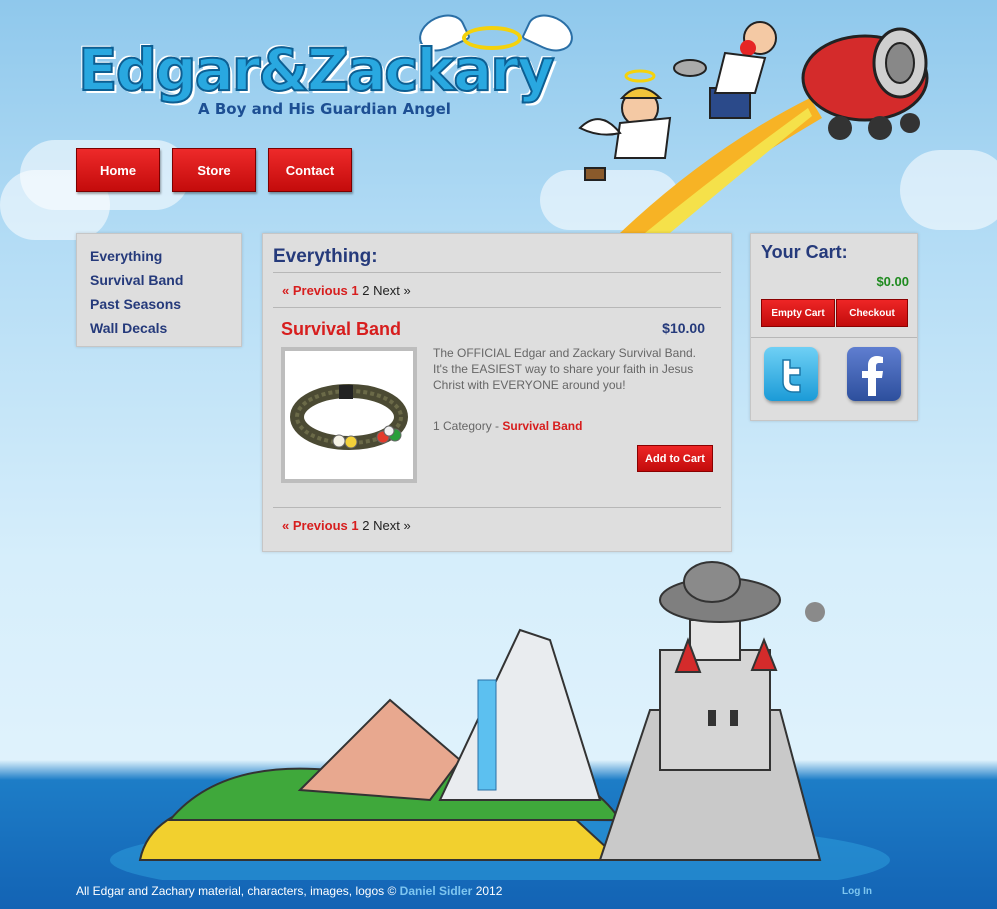 This screenshot has width=997, height=909. What do you see at coordinates (542, 426) in the screenshot?
I see `category-link: Survival Band` at bounding box center [542, 426].